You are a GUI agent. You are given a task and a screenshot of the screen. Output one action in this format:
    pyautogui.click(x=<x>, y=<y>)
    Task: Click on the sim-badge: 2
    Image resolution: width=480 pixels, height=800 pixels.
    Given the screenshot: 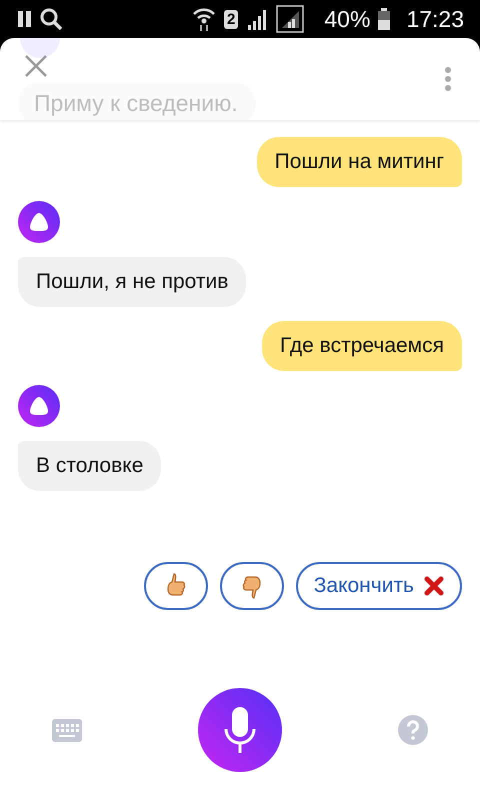 What is the action you would take?
    pyautogui.click(x=231, y=19)
    